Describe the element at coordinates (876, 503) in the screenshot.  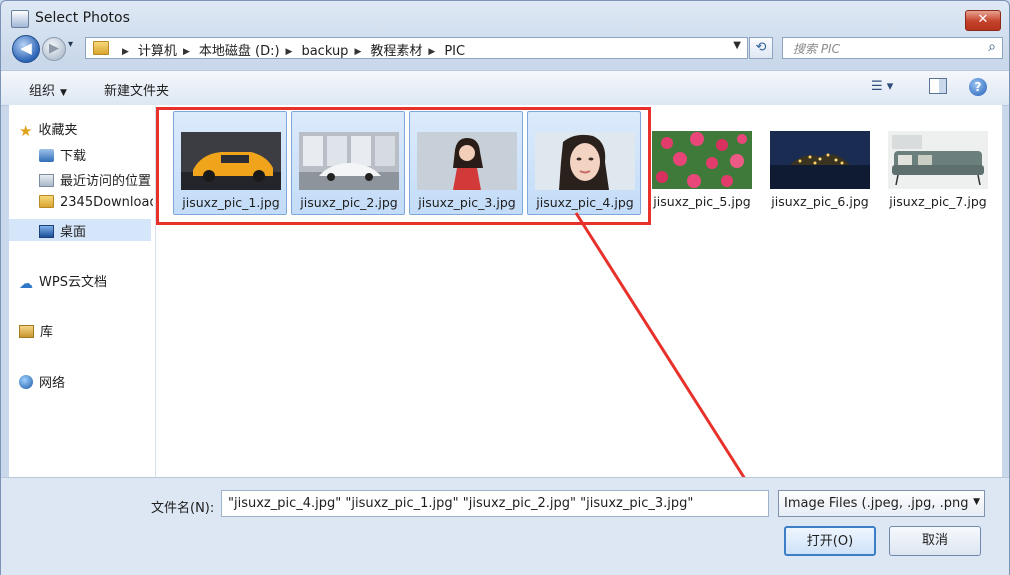
I see `file-type-value: Image Files (.jpeg, .jpg, .png` at that location.